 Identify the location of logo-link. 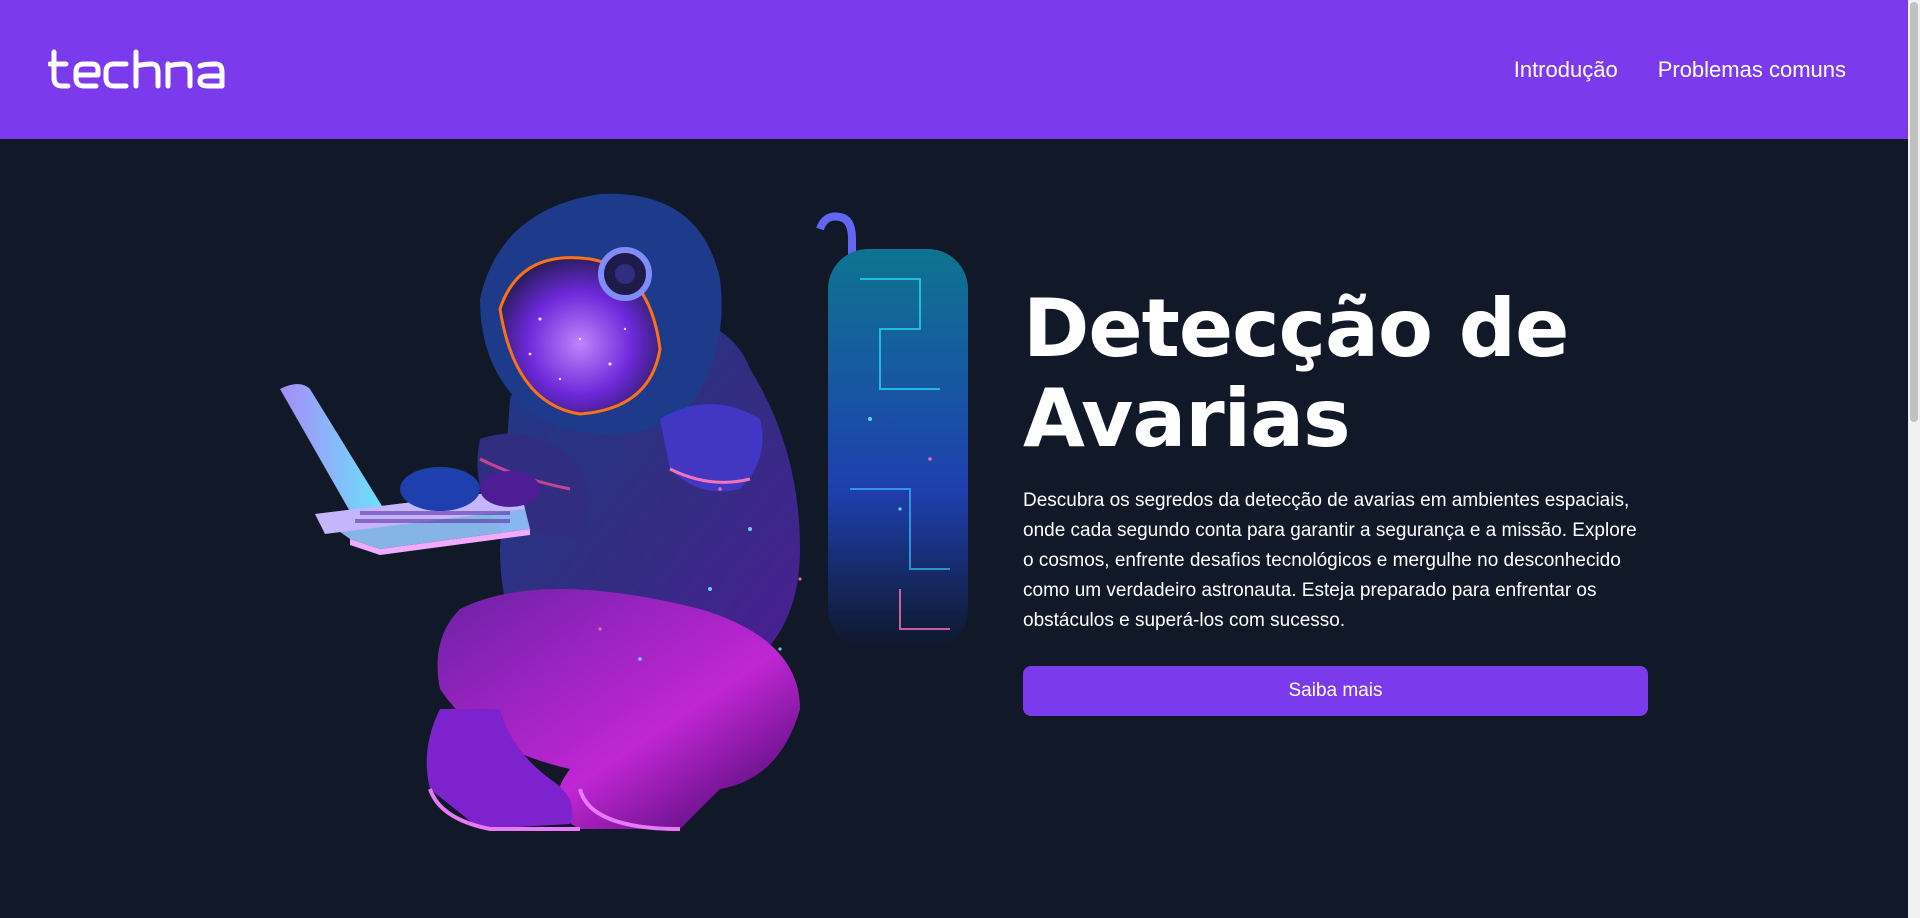
(145, 70).